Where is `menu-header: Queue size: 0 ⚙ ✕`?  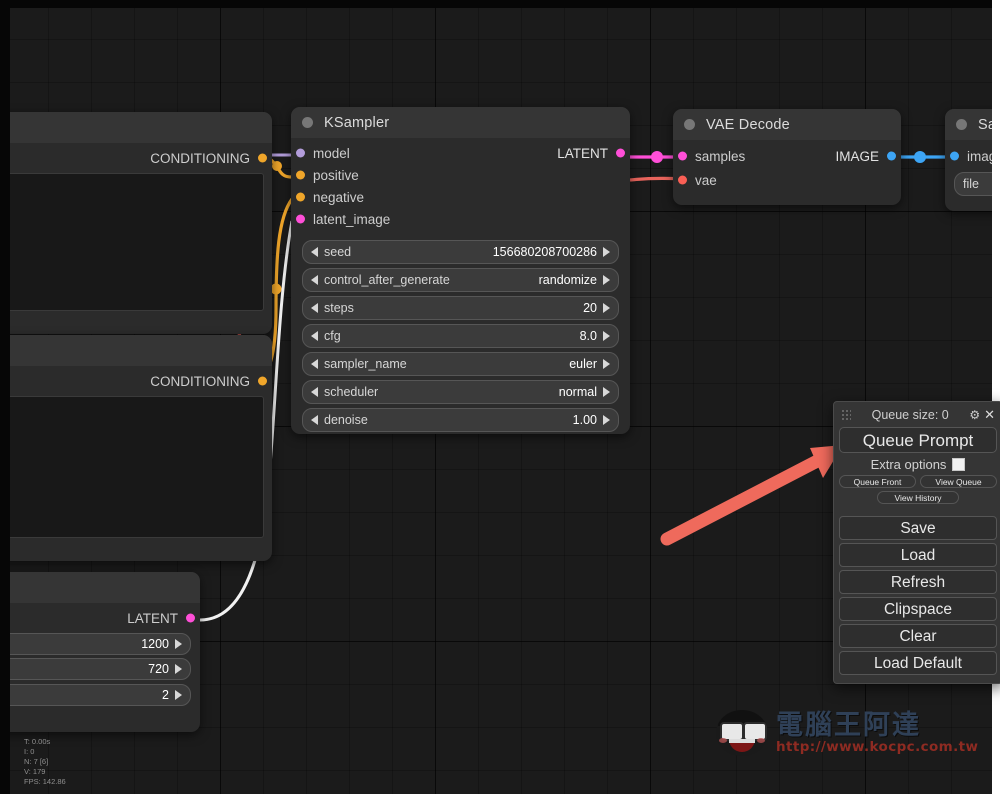 menu-header: Queue size: 0 ⚙ ✕ is located at coordinates (918, 415).